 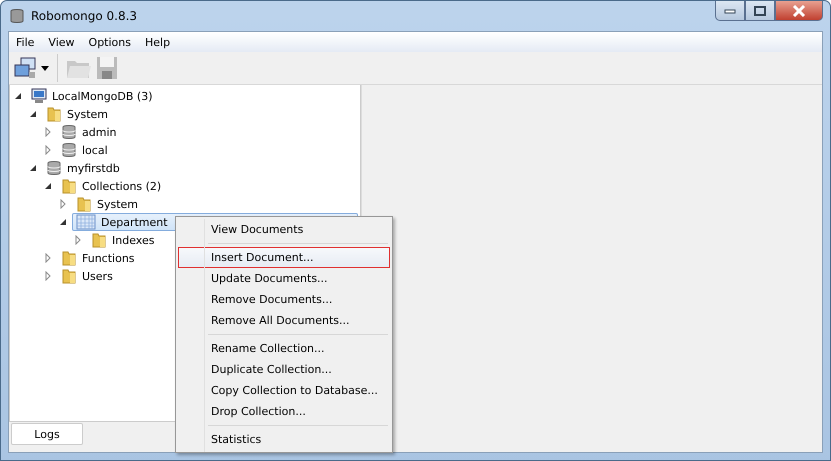 What do you see at coordinates (95, 150) in the screenshot?
I see `tree-item-label: local` at bounding box center [95, 150].